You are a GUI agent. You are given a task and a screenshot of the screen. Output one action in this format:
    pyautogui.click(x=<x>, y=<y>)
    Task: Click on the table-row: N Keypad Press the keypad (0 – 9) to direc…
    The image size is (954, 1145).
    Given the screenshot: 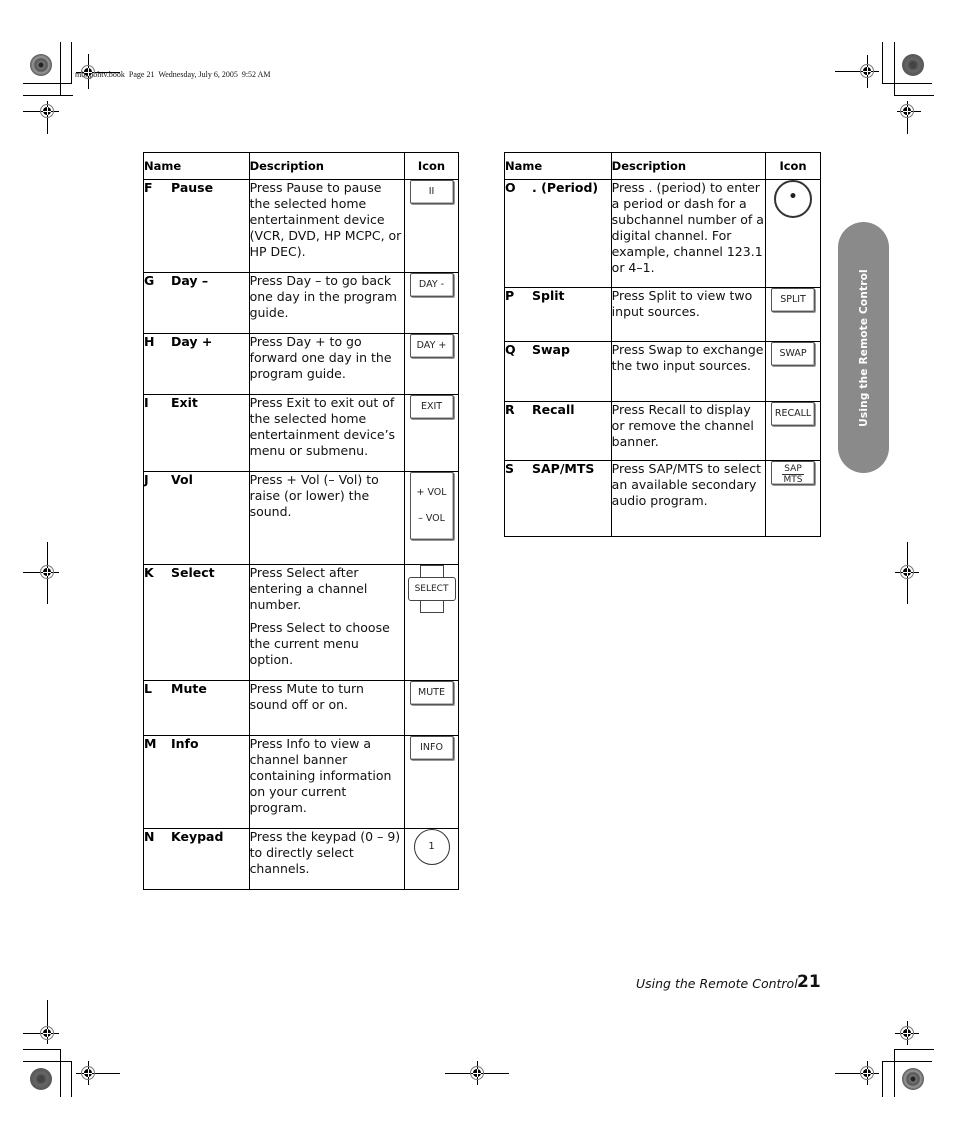 What is the action you would take?
    pyautogui.click(x=301, y=859)
    